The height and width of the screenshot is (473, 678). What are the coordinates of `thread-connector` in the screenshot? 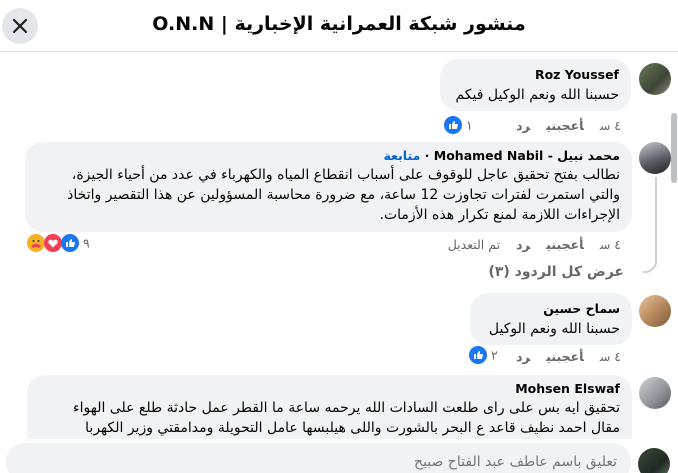 It's located at (650, 225).